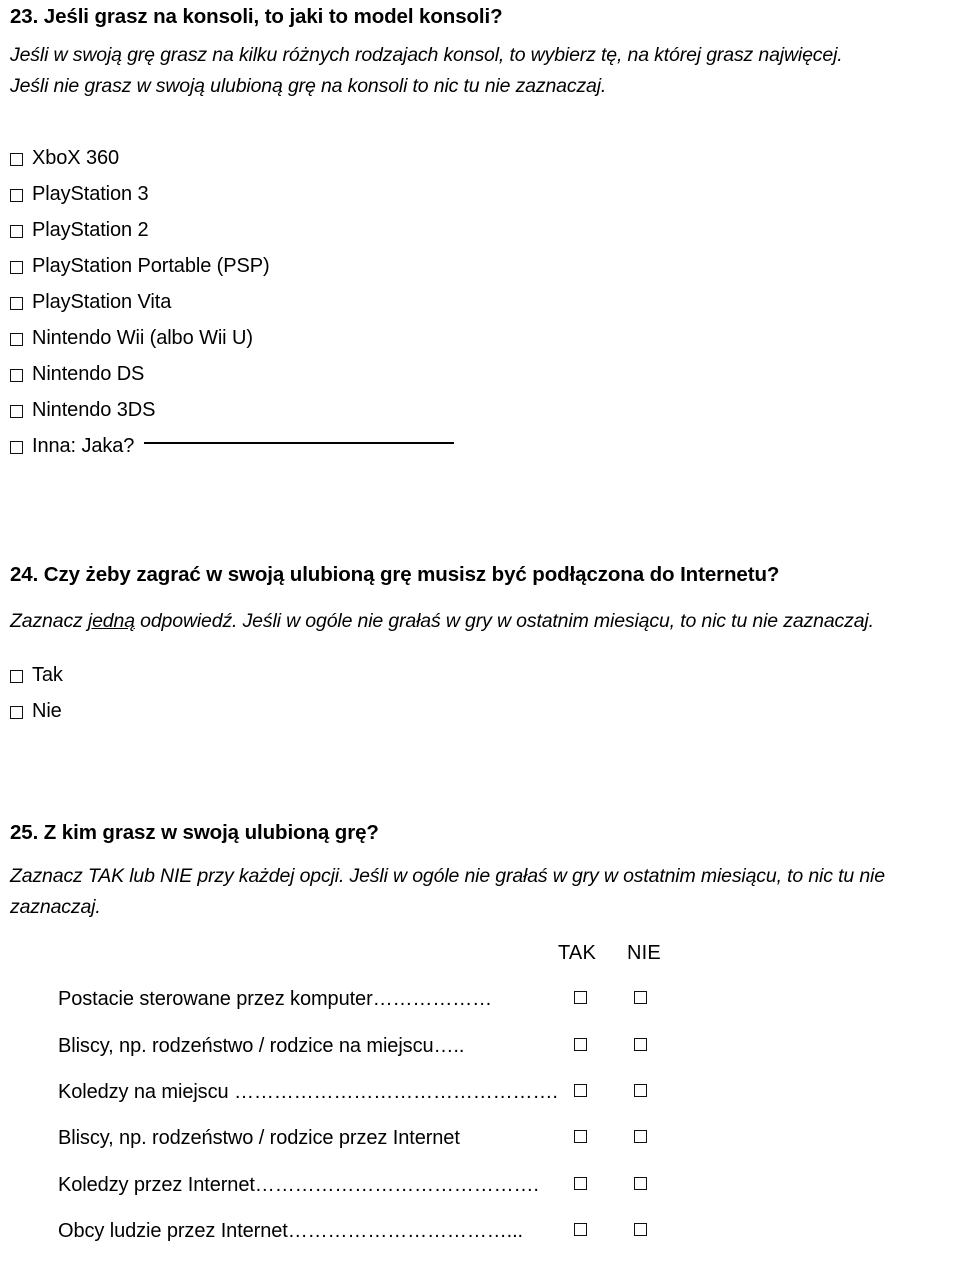  Describe the element at coordinates (232, 374) in the screenshot. I see `option-row: Nintendo DS` at that location.